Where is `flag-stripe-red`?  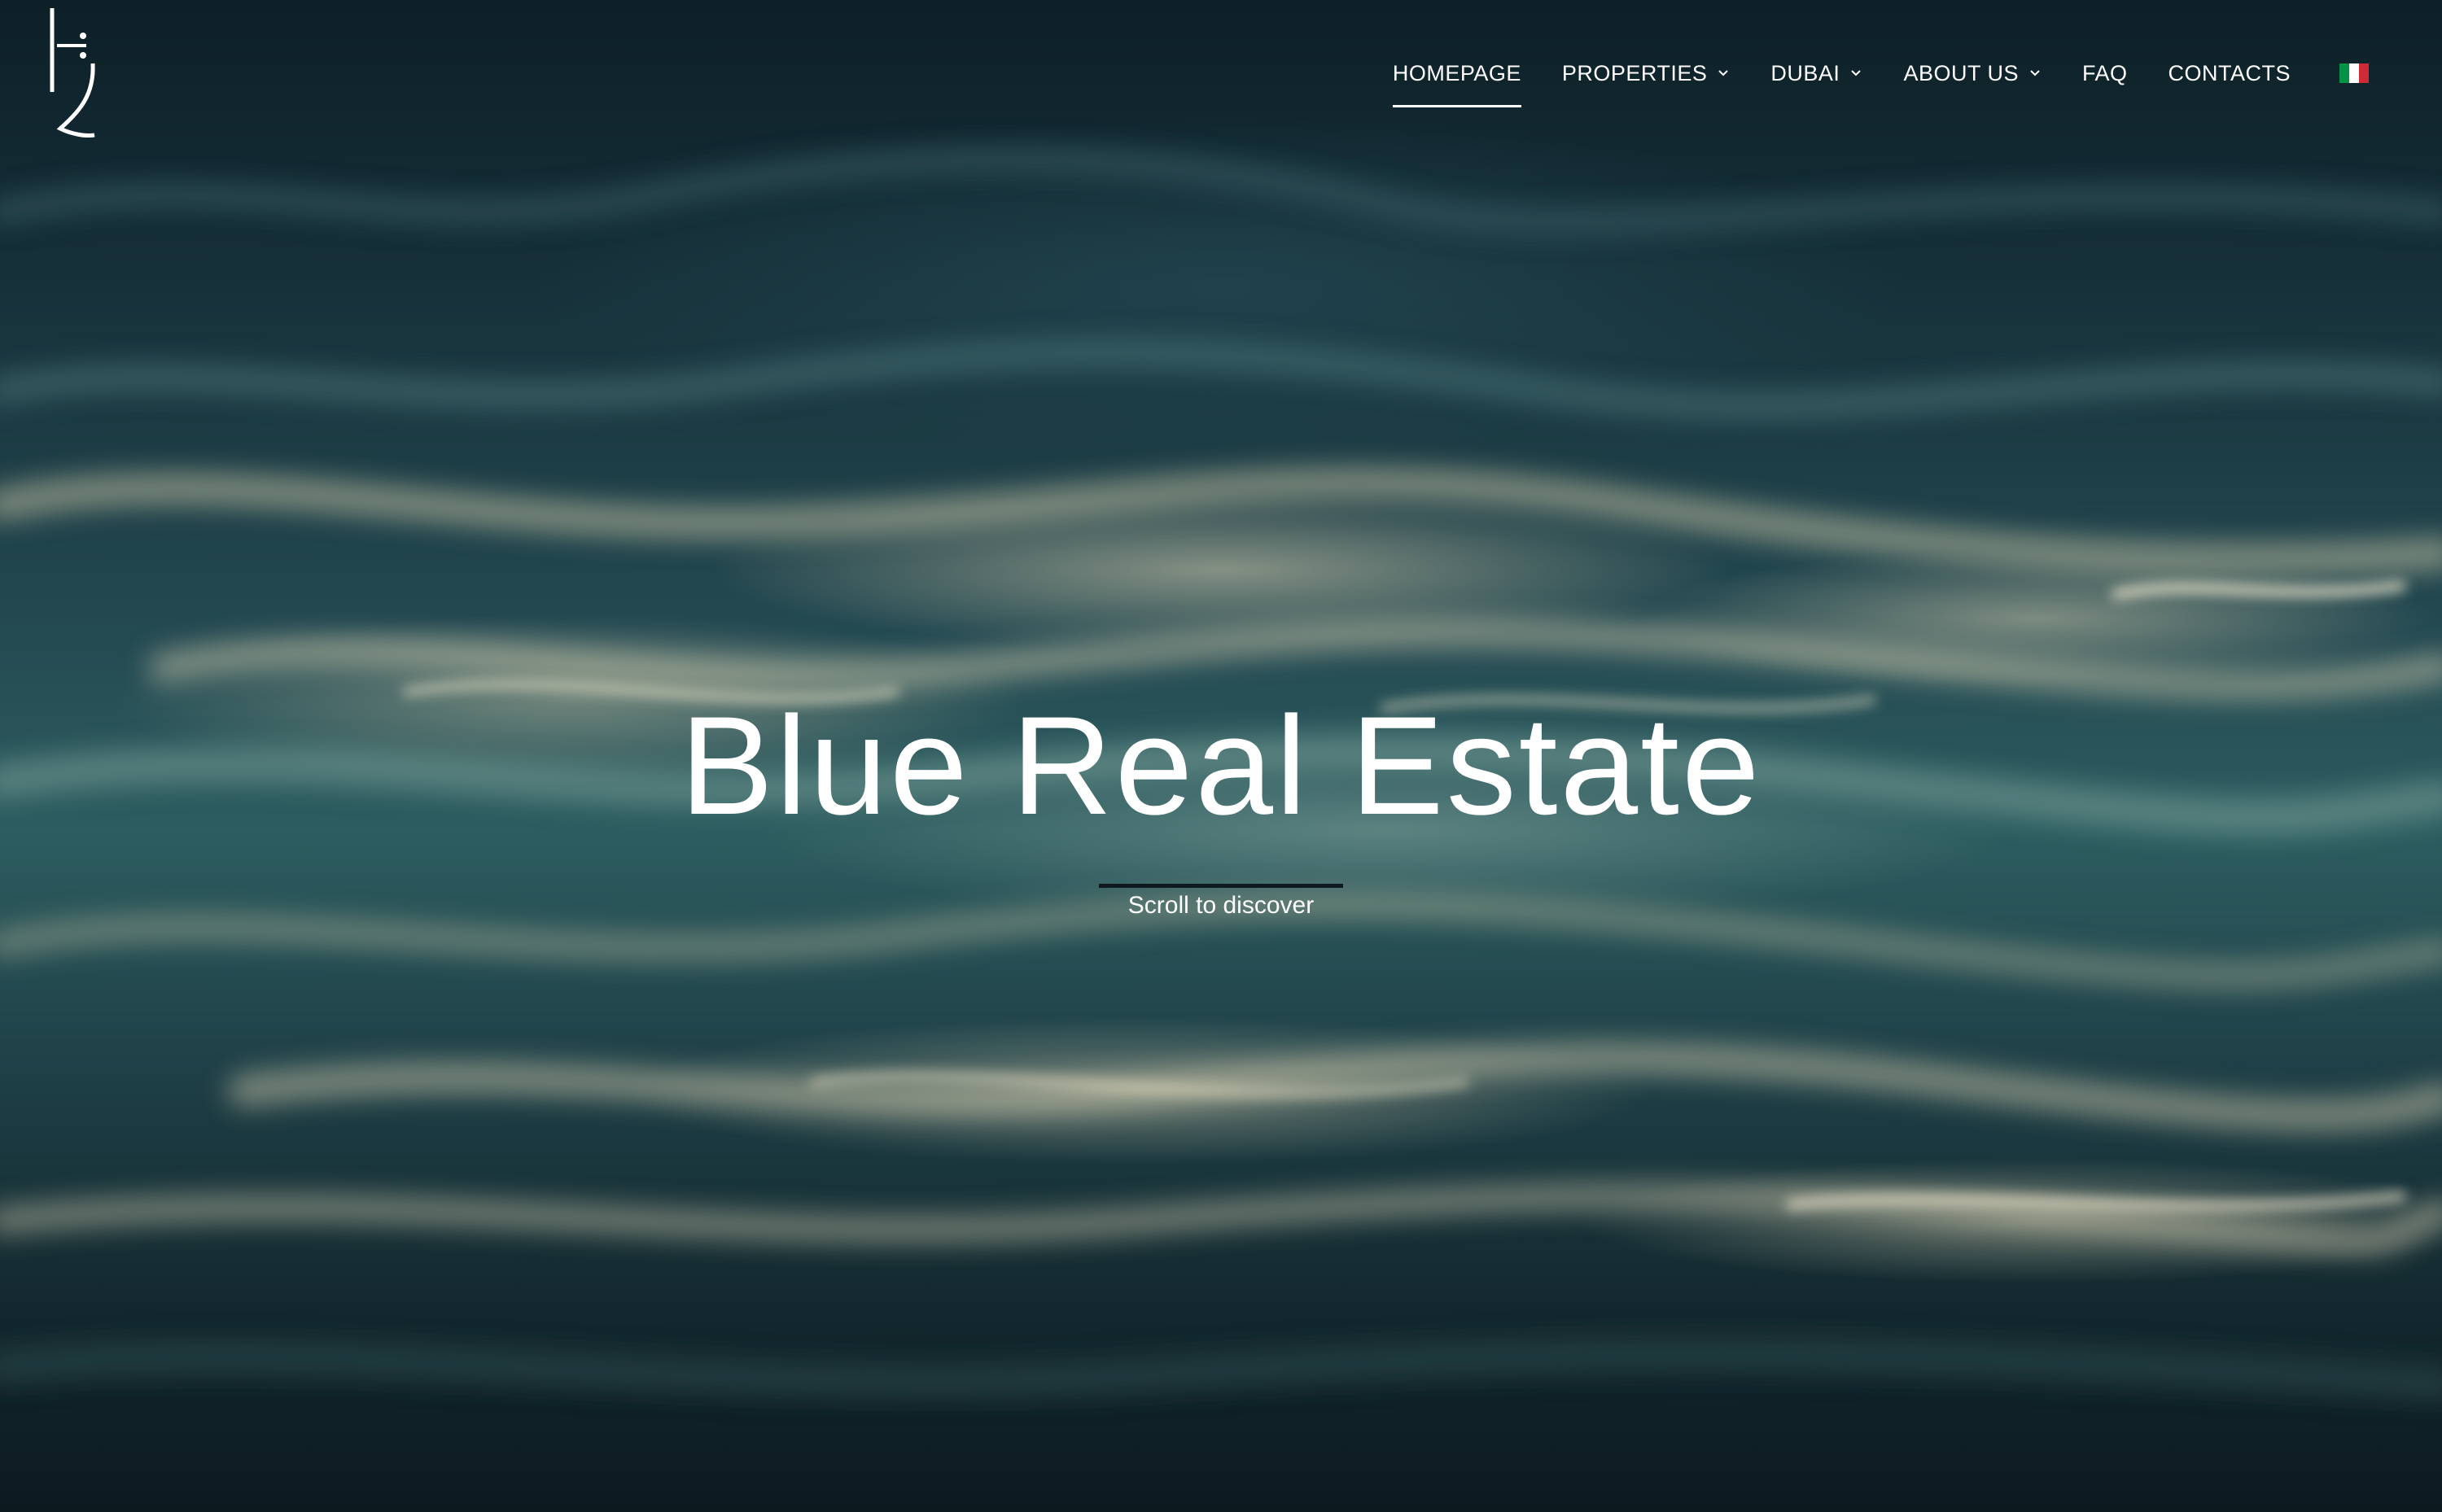
flag-stripe-red is located at coordinates (2364, 73).